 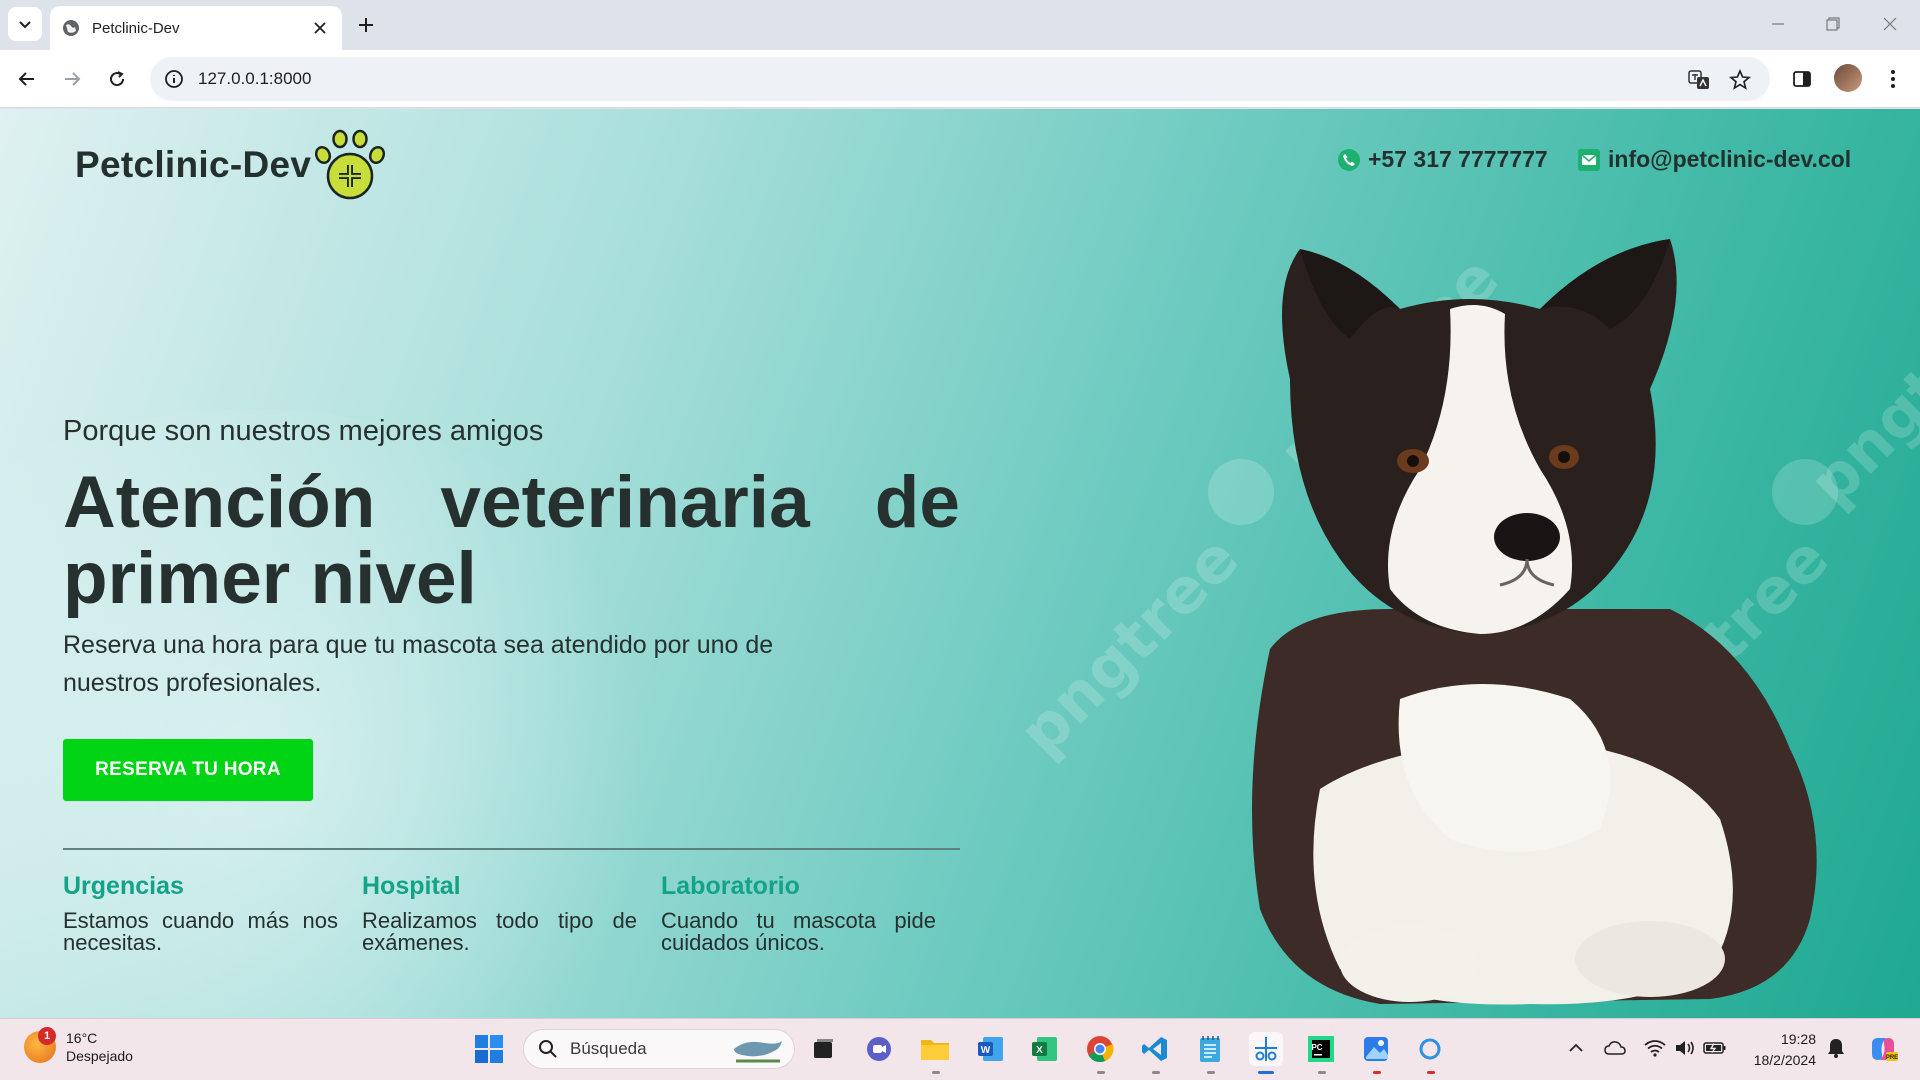 I want to click on star-icon, so click(x=1740, y=79).